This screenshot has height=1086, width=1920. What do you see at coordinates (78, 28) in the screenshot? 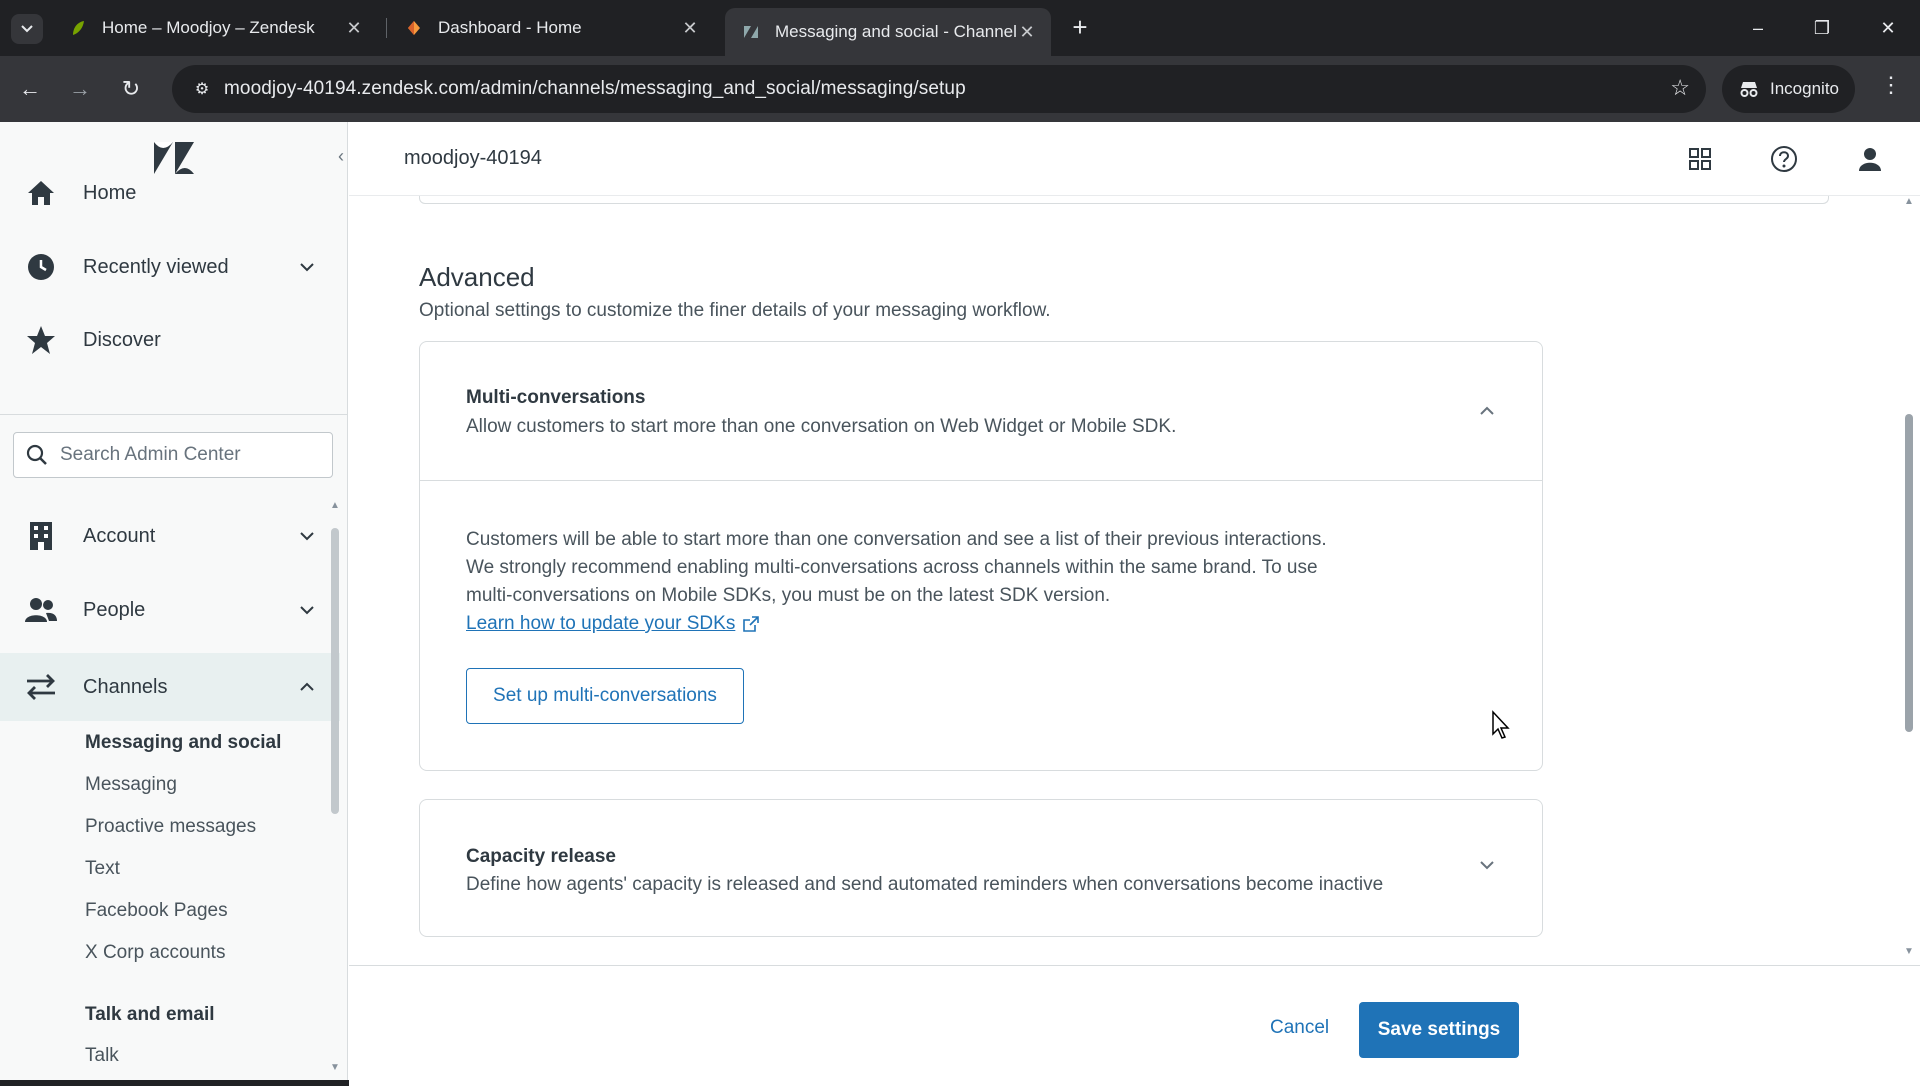
I see `zendesk-leaf-icon` at bounding box center [78, 28].